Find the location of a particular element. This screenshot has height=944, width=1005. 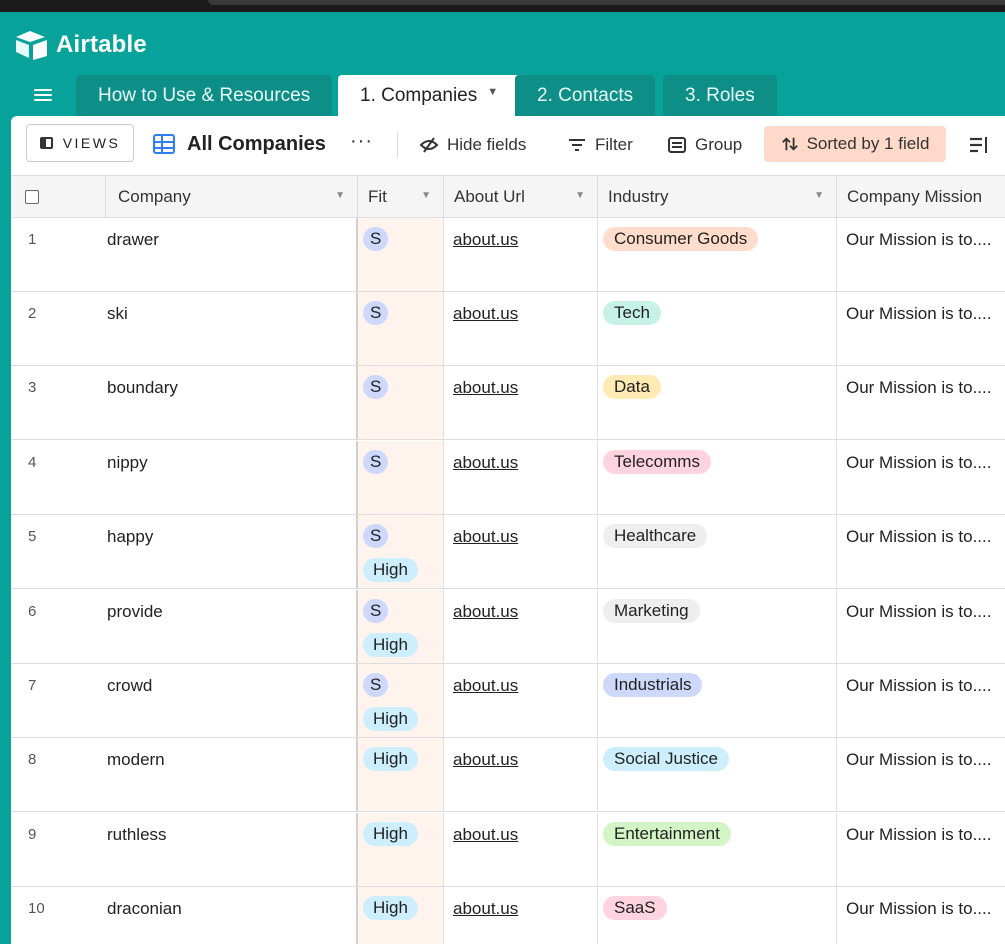

column-title: Industry is located at coordinates (638, 196).